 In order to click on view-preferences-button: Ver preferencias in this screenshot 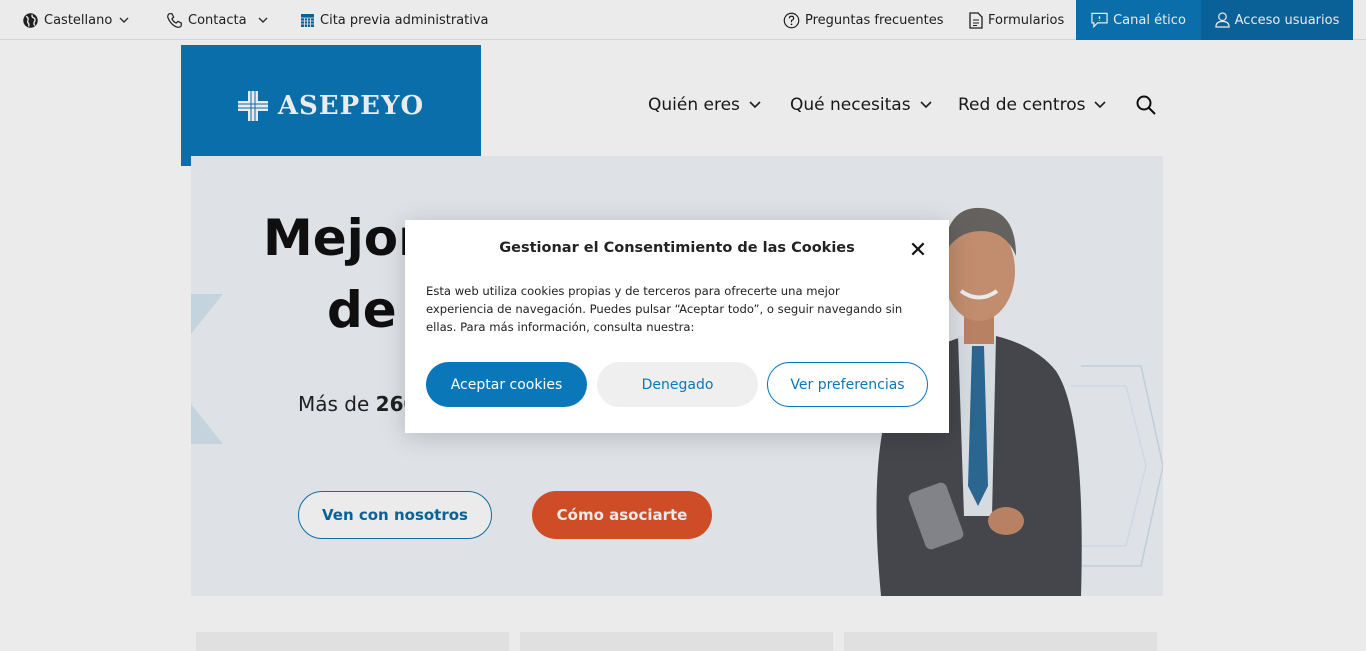, I will do `click(847, 384)`.